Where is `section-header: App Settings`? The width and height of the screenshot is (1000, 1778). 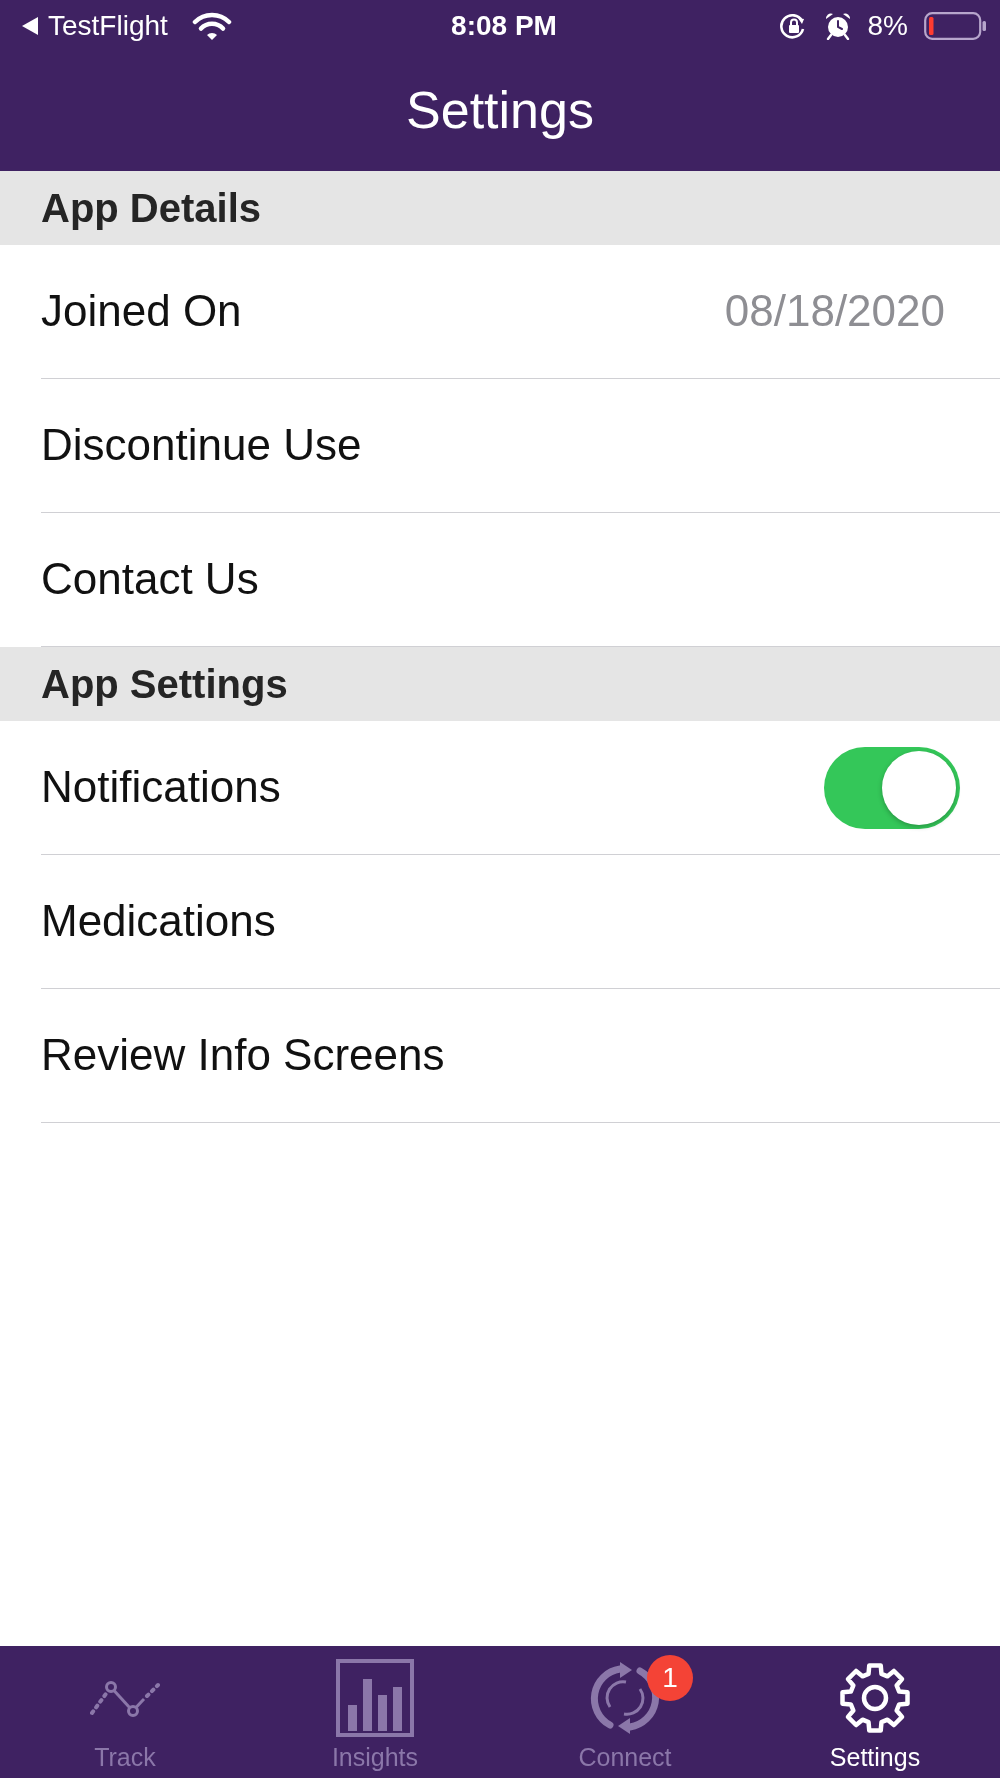 section-header: App Settings is located at coordinates (500, 684).